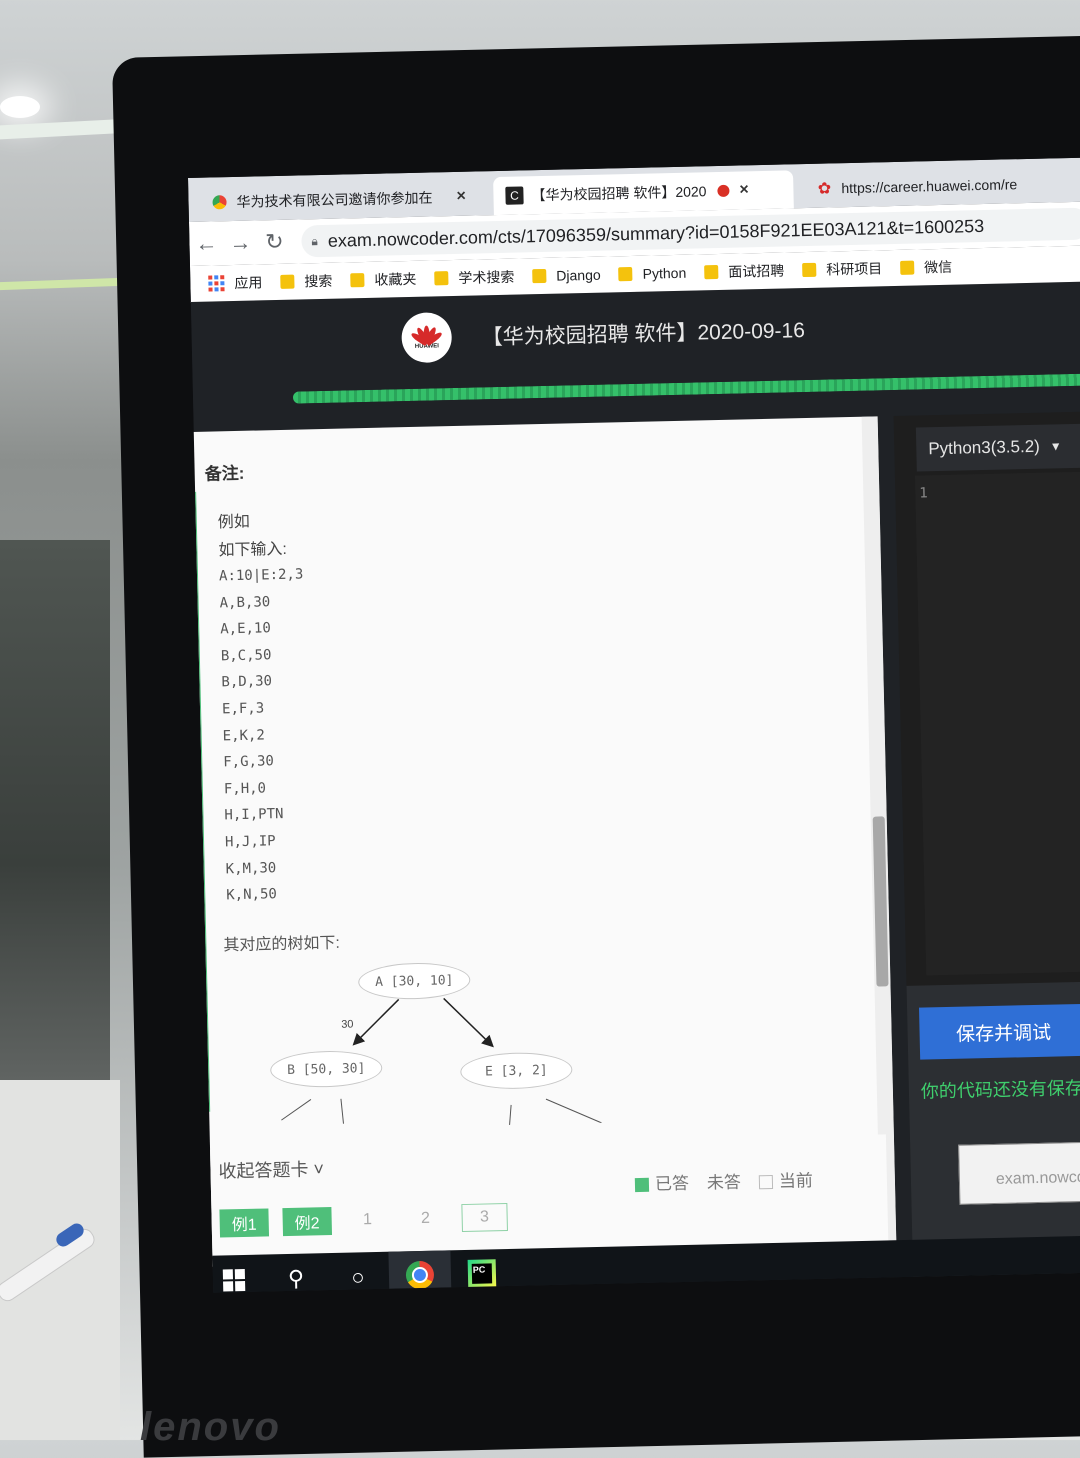 The width and height of the screenshot is (1080, 1458). I want to click on browser-tab-career: ✿ https://career.huawei.com/re, so click(941, 185).